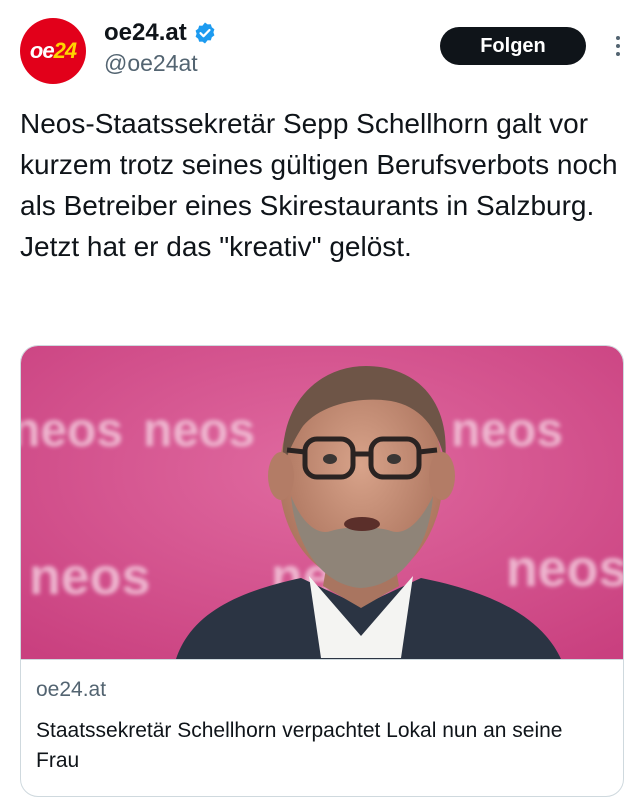 This screenshot has height=800, width=644. Describe the element at coordinates (618, 48) in the screenshot. I see `more-vertical-icon` at that location.